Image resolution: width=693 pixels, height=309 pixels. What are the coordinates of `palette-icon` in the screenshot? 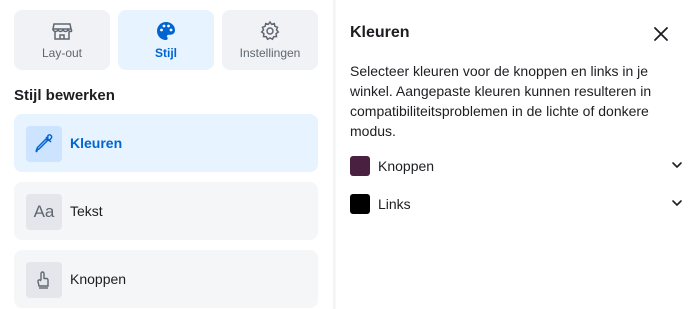 It's located at (166, 31).